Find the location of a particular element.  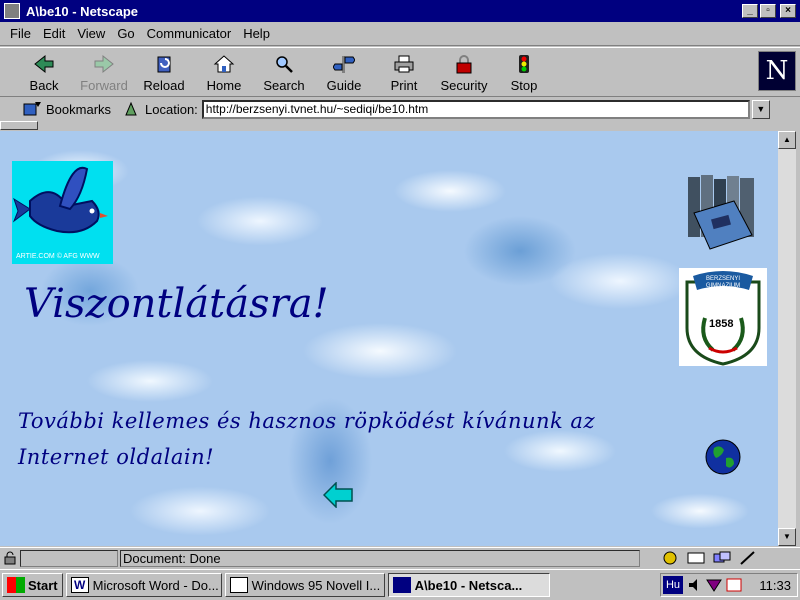

stop-icon is located at coordinates (524, 64).